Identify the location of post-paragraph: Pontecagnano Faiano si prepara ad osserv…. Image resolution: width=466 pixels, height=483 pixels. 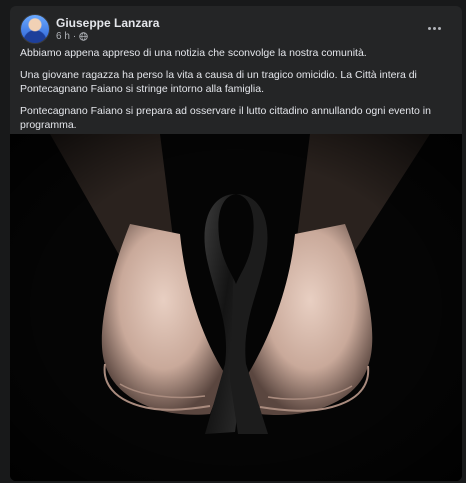
(225, 118).